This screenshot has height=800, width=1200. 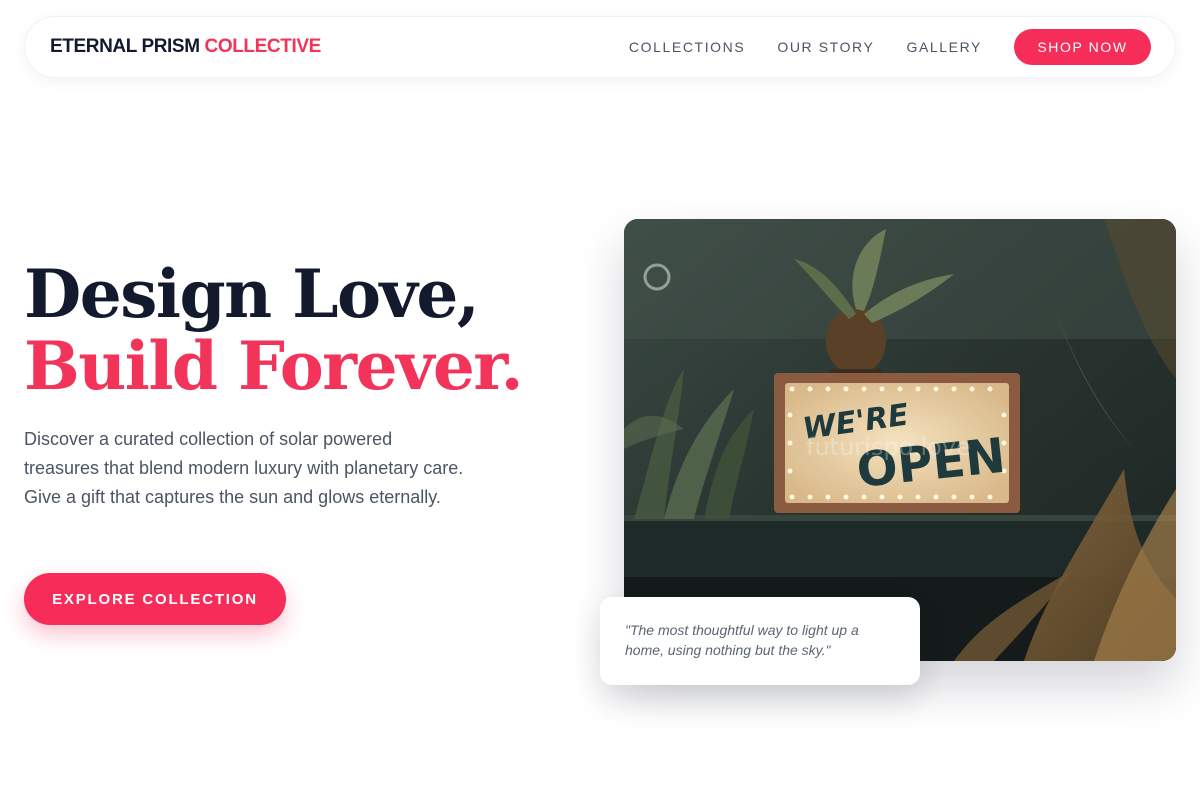 I want to click on nav-link-gallery: GALLERY, so click(x=944, y=47).